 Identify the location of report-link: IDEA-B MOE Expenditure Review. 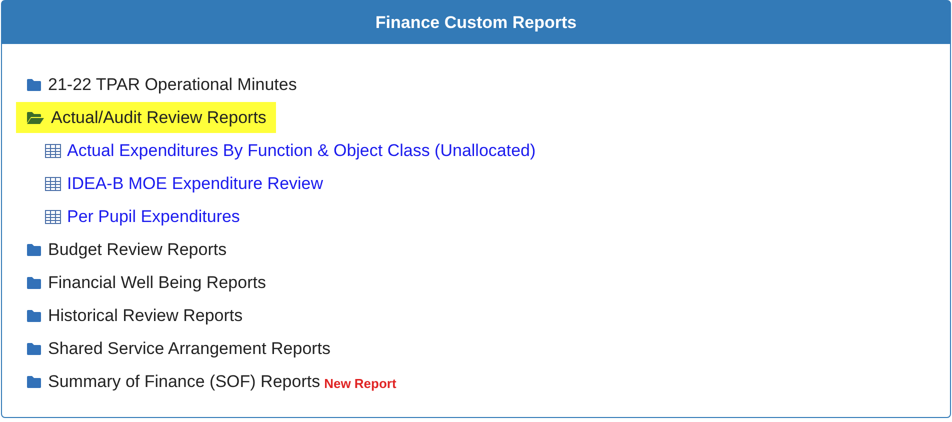
(184, 184).